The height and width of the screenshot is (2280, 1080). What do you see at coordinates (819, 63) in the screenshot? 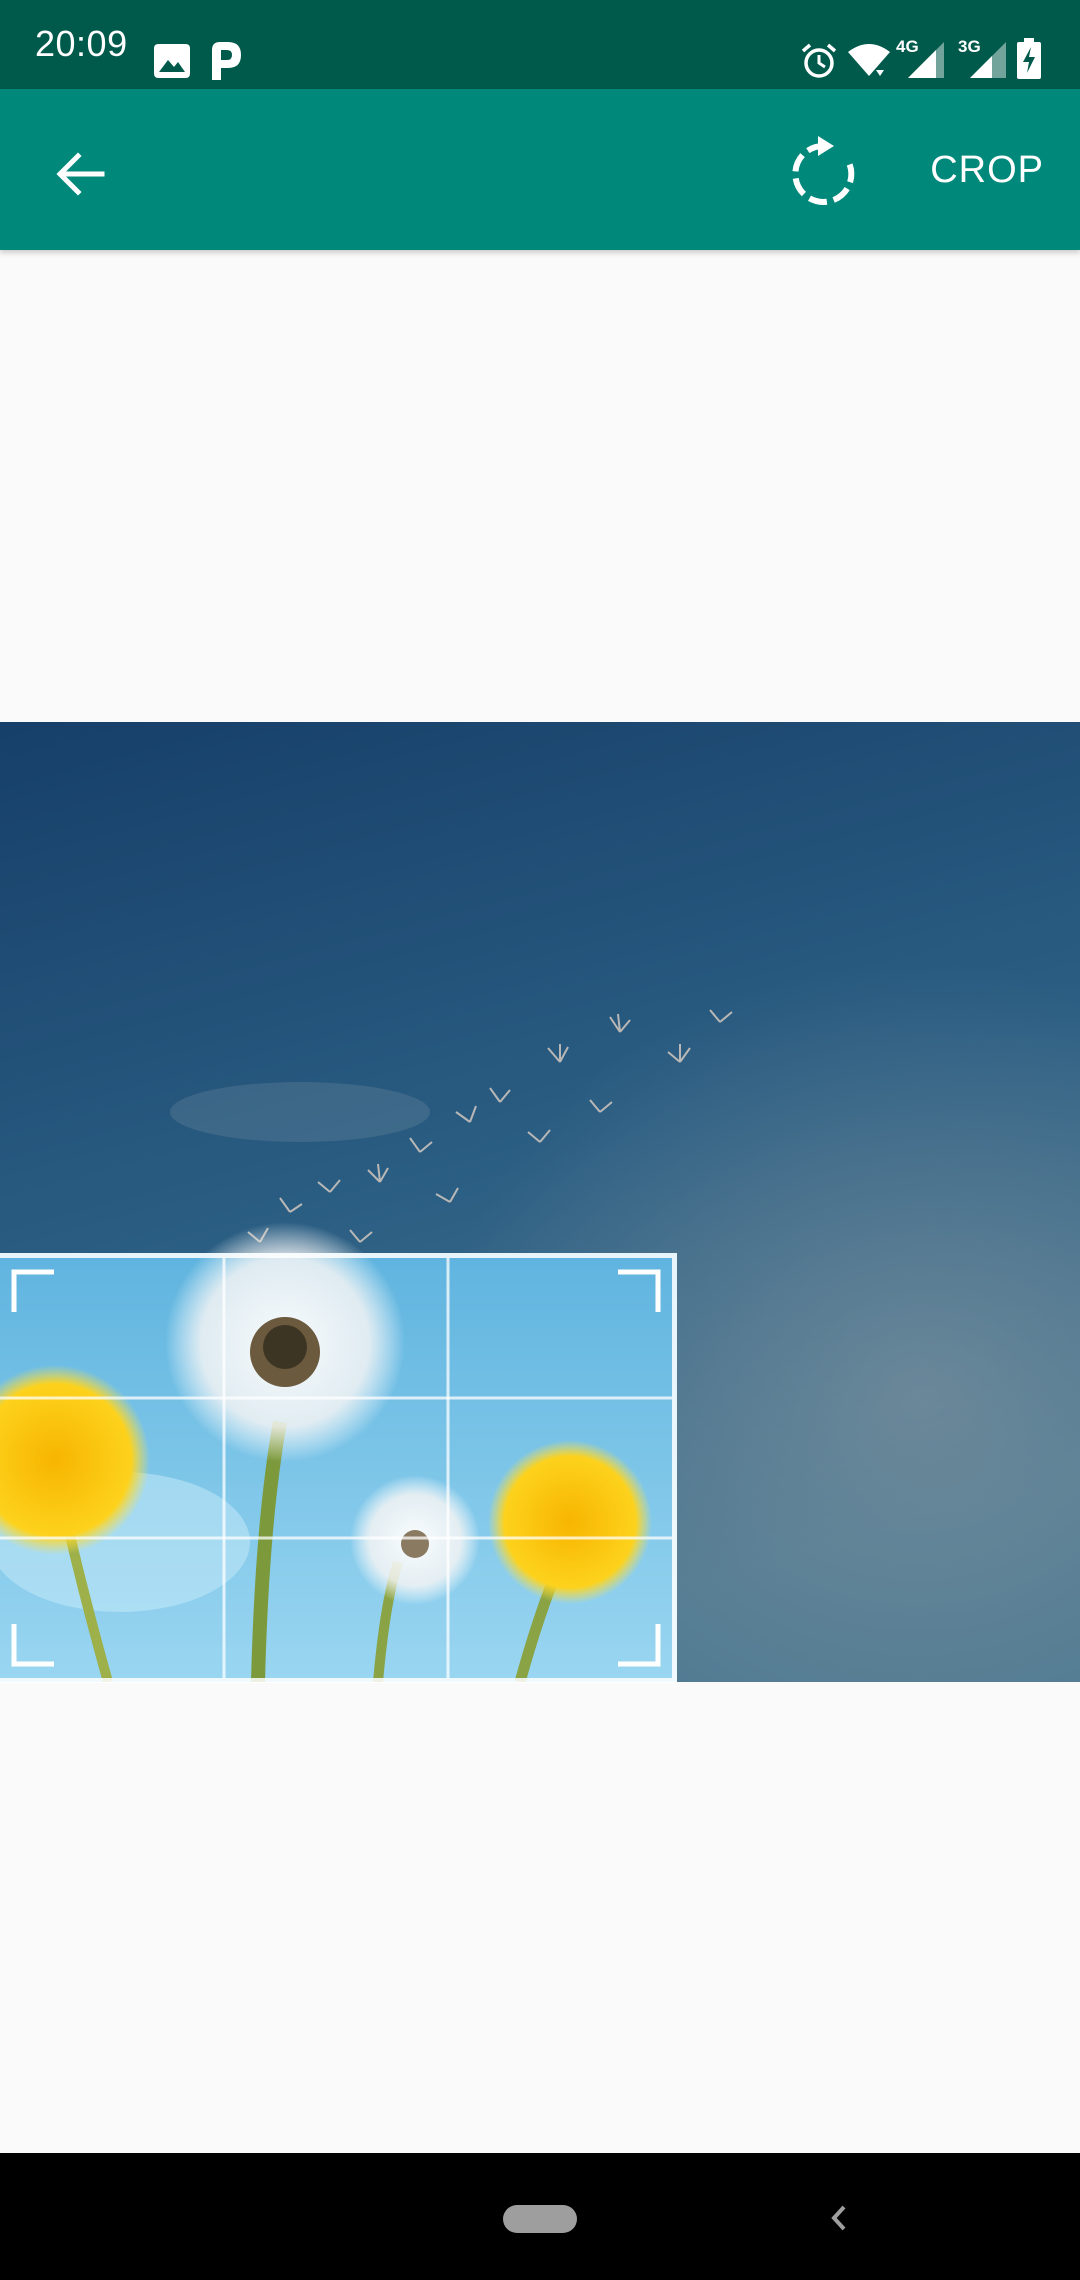
I see `alarm-icon` at bounding box center [819, 63].